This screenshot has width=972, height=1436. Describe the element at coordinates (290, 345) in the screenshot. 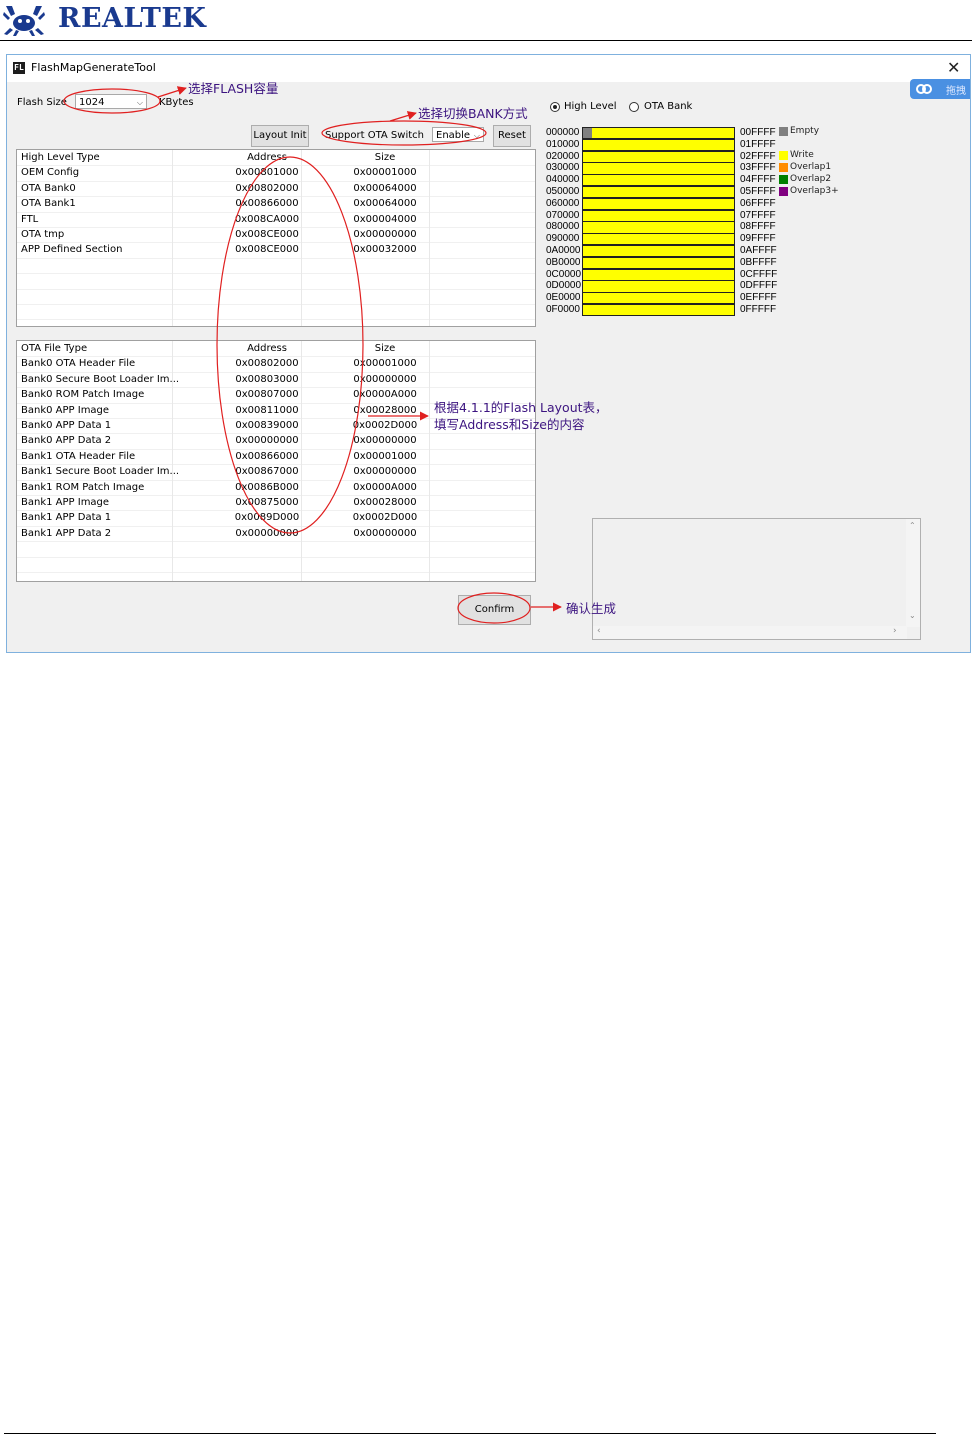

I see `address-size-highlight` at that location.